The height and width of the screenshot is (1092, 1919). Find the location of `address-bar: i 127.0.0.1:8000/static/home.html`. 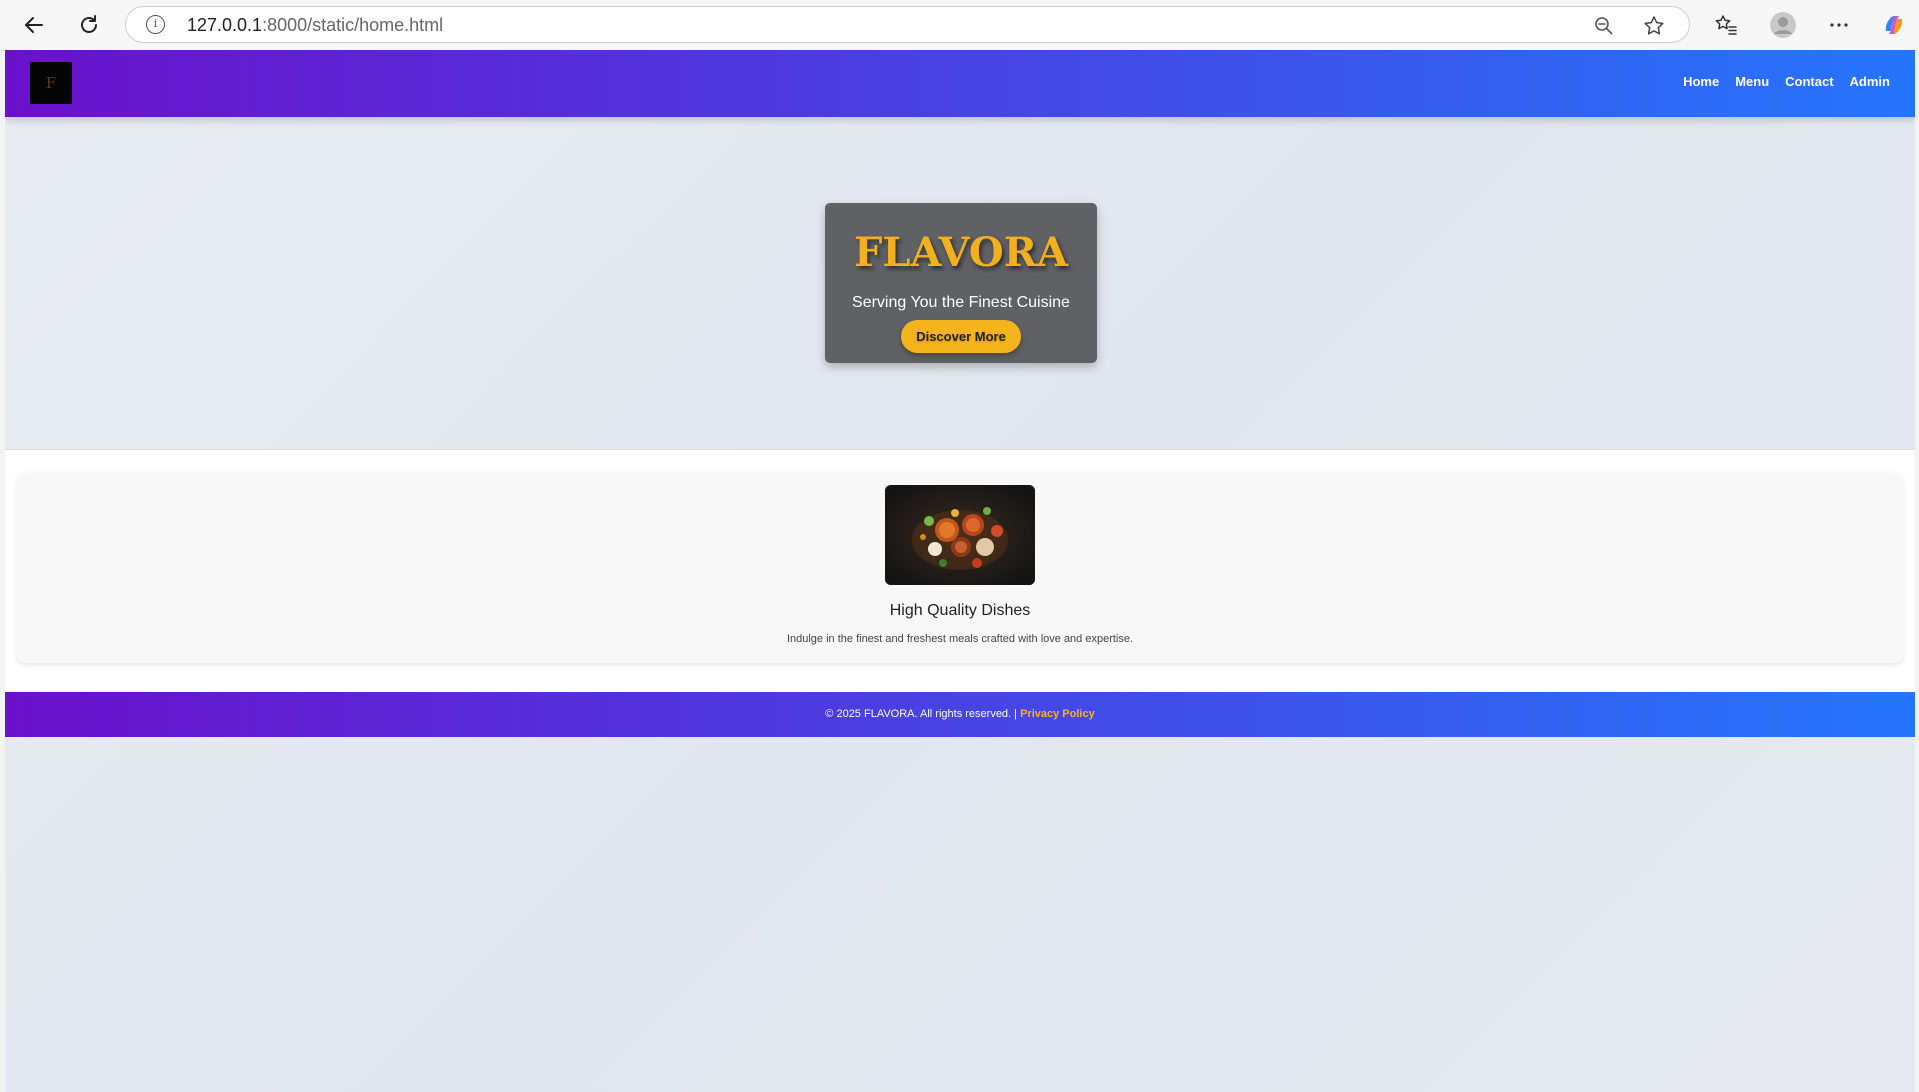

address-bar: i 127.0.0.1:8000/static/home.html is located at coordinates (907, 24).